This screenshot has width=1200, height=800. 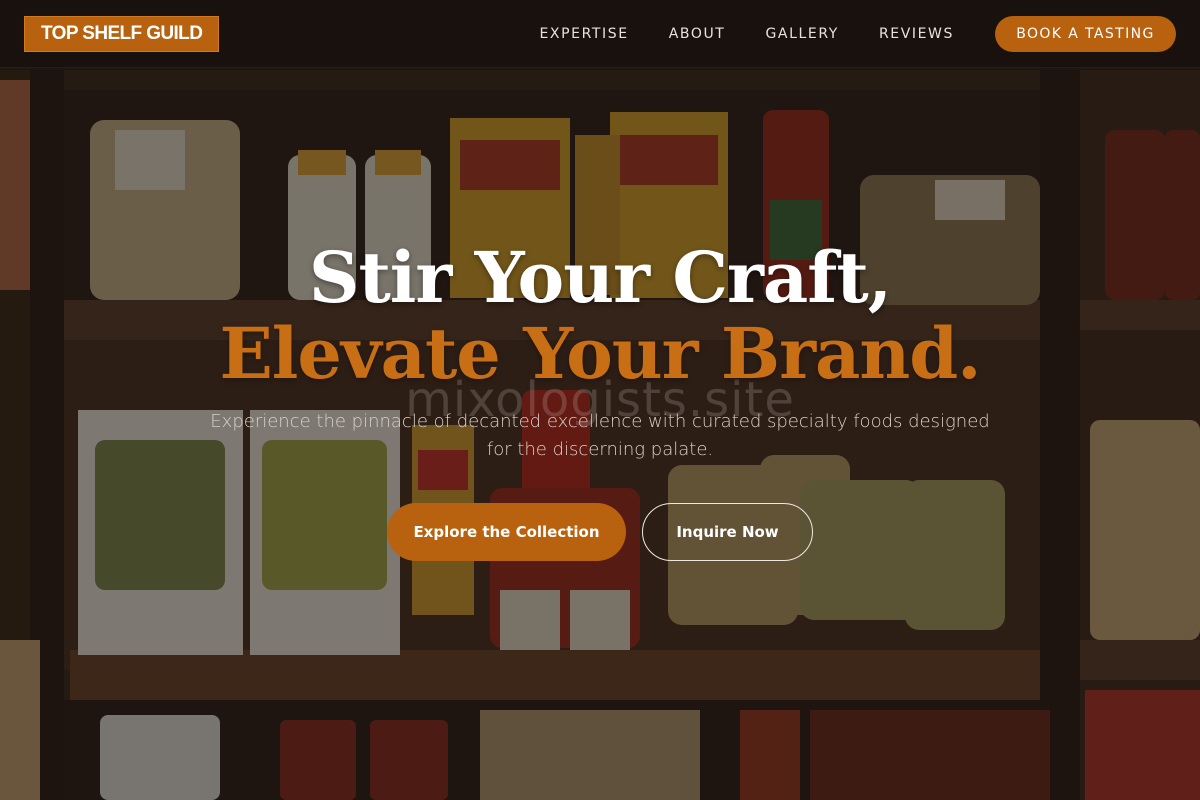 What do you see at coordinates (122, 34) in the screenshot?
I see `brand-logo: TOP SHELF GUILD` at bounding box center [122, 34].